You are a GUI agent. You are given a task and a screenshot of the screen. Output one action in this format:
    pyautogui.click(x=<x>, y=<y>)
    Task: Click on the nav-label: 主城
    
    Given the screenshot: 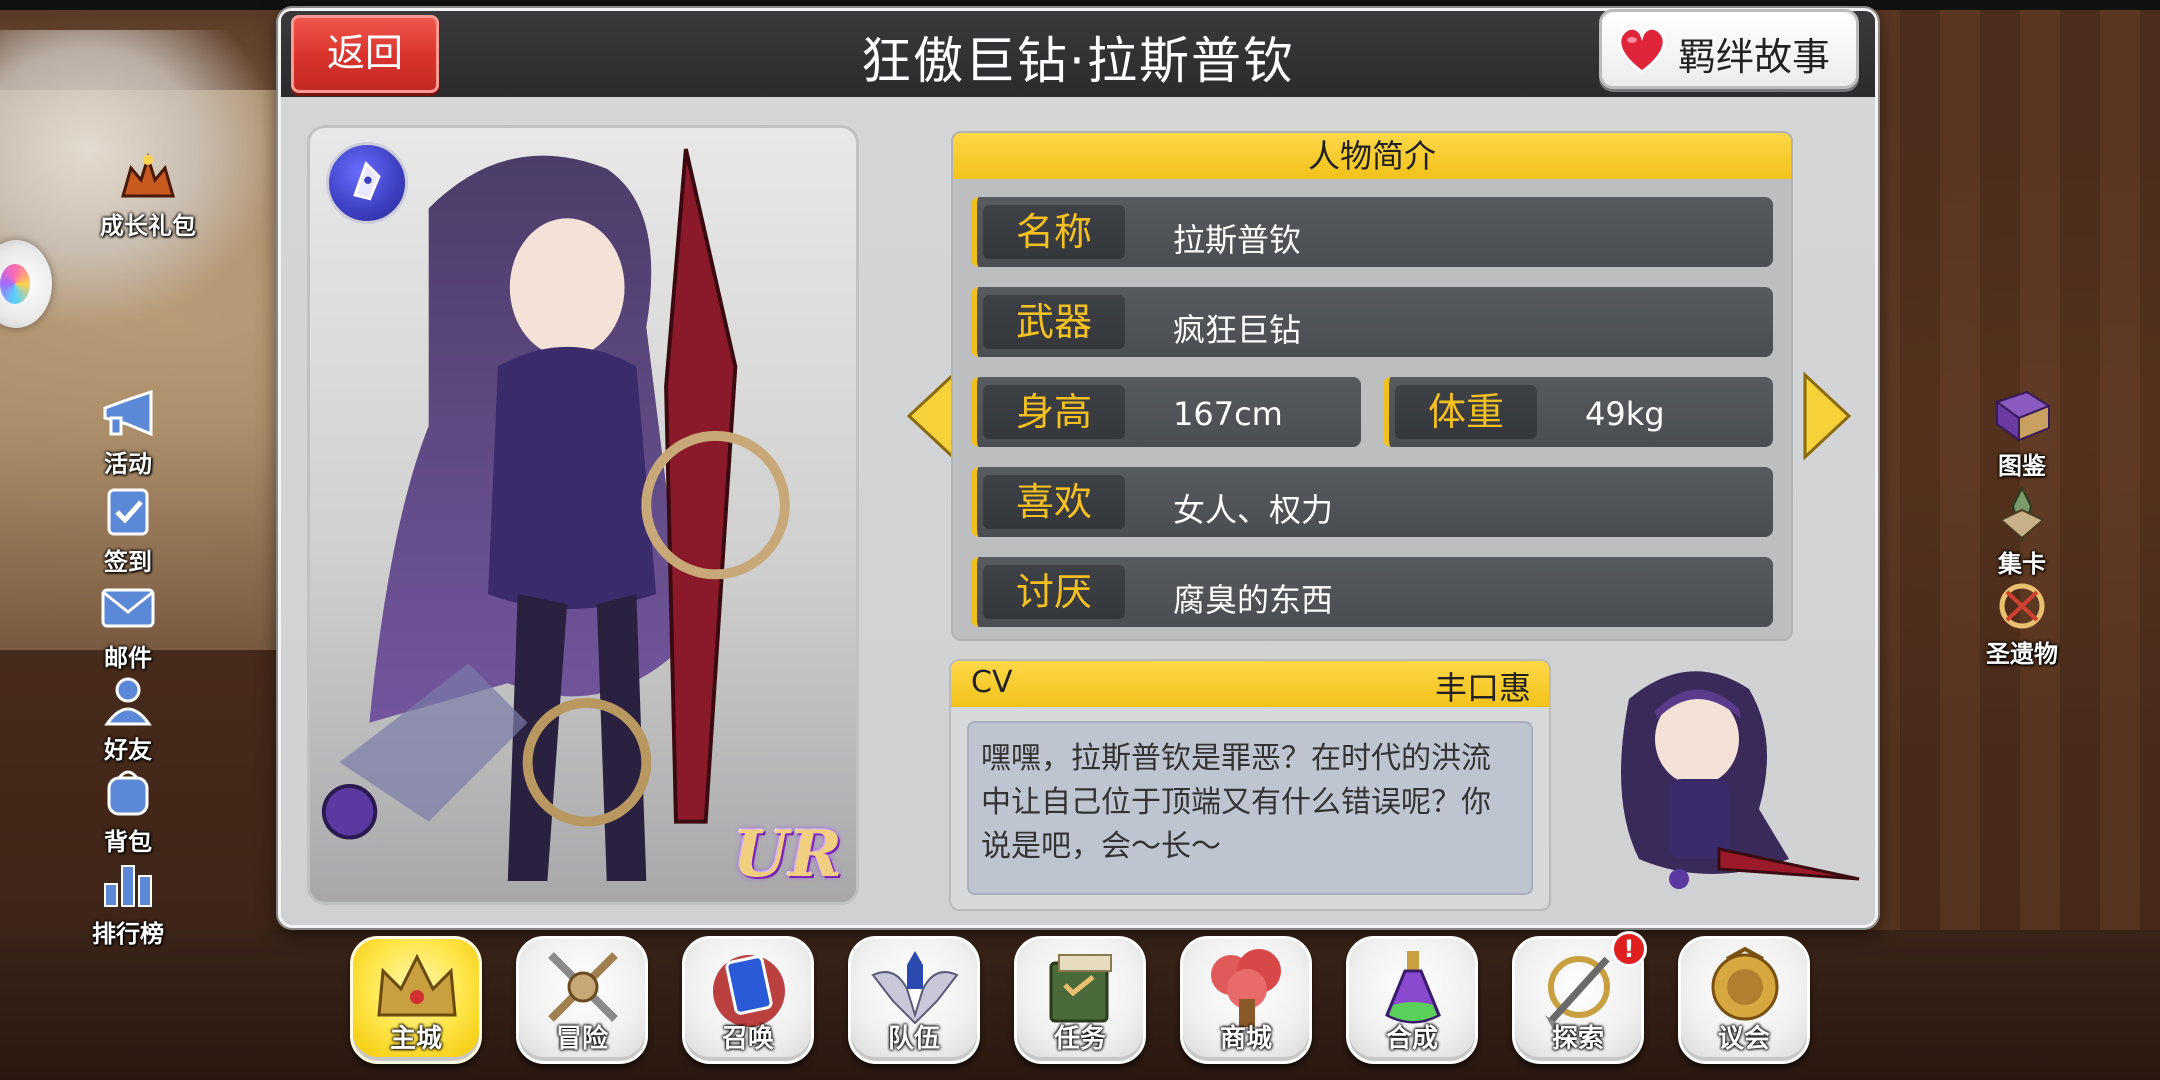 What is the action you would take?
    pyautogui.click(x=415, y=1039)
    